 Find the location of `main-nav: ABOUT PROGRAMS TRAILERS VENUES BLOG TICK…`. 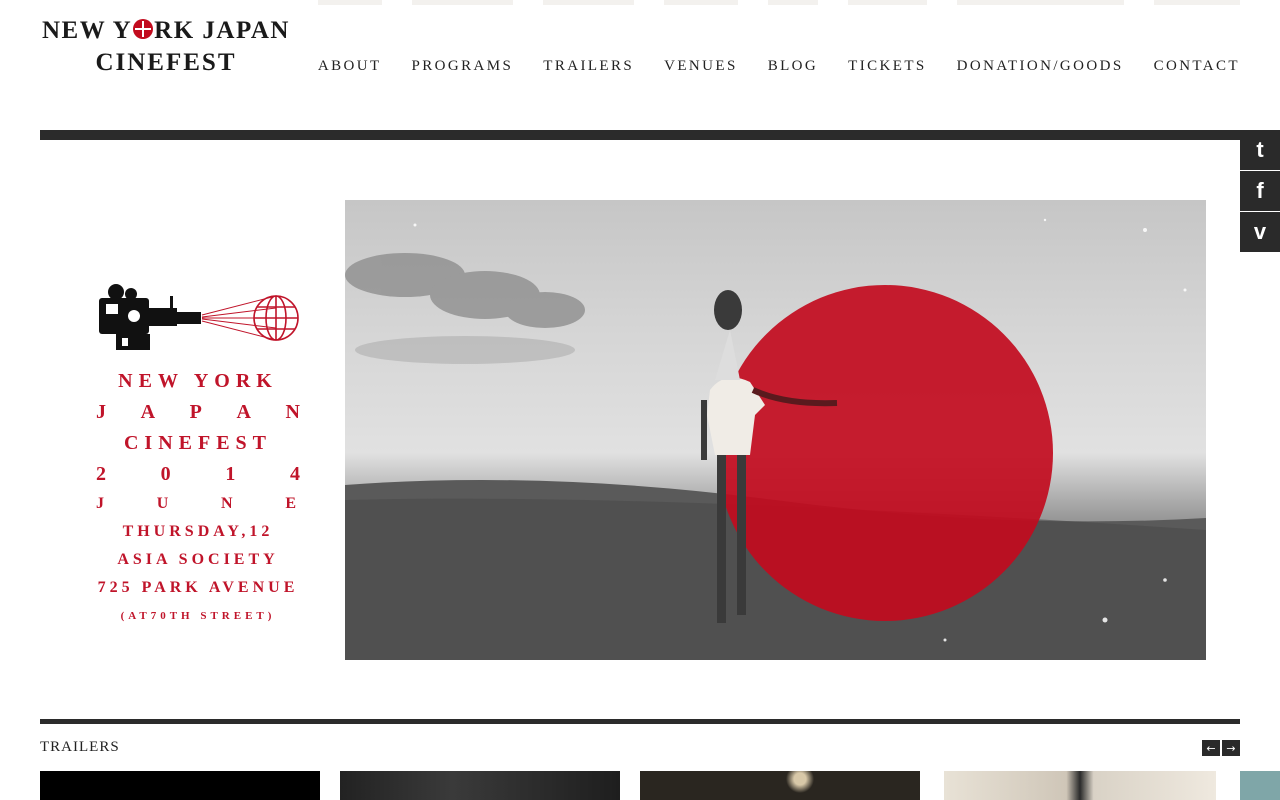

main-nav: ABOUT PROGRAMS TRAILERS VENUES BLOG TICK… is located at coordinates (764, 37).